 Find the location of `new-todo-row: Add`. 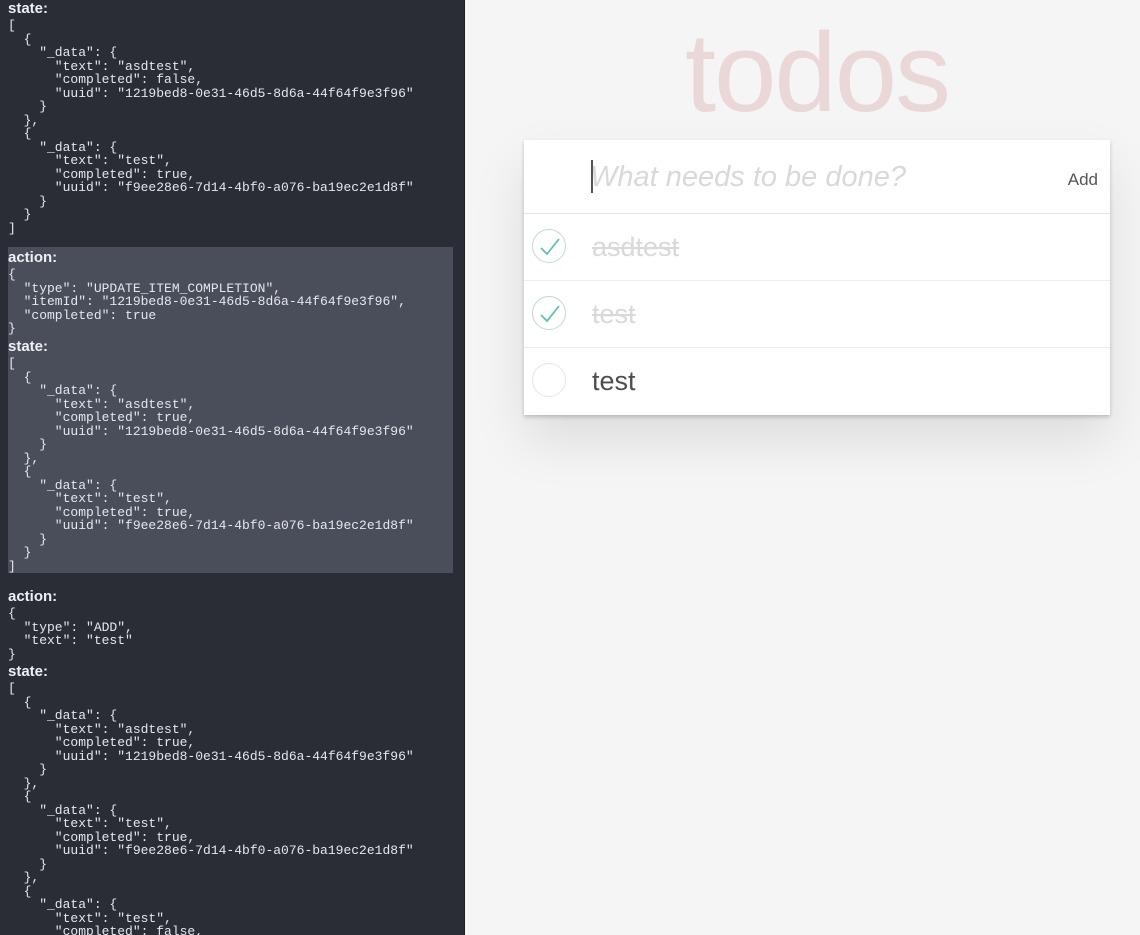

new-todo-row: Add is located at coordinates (817, 177).